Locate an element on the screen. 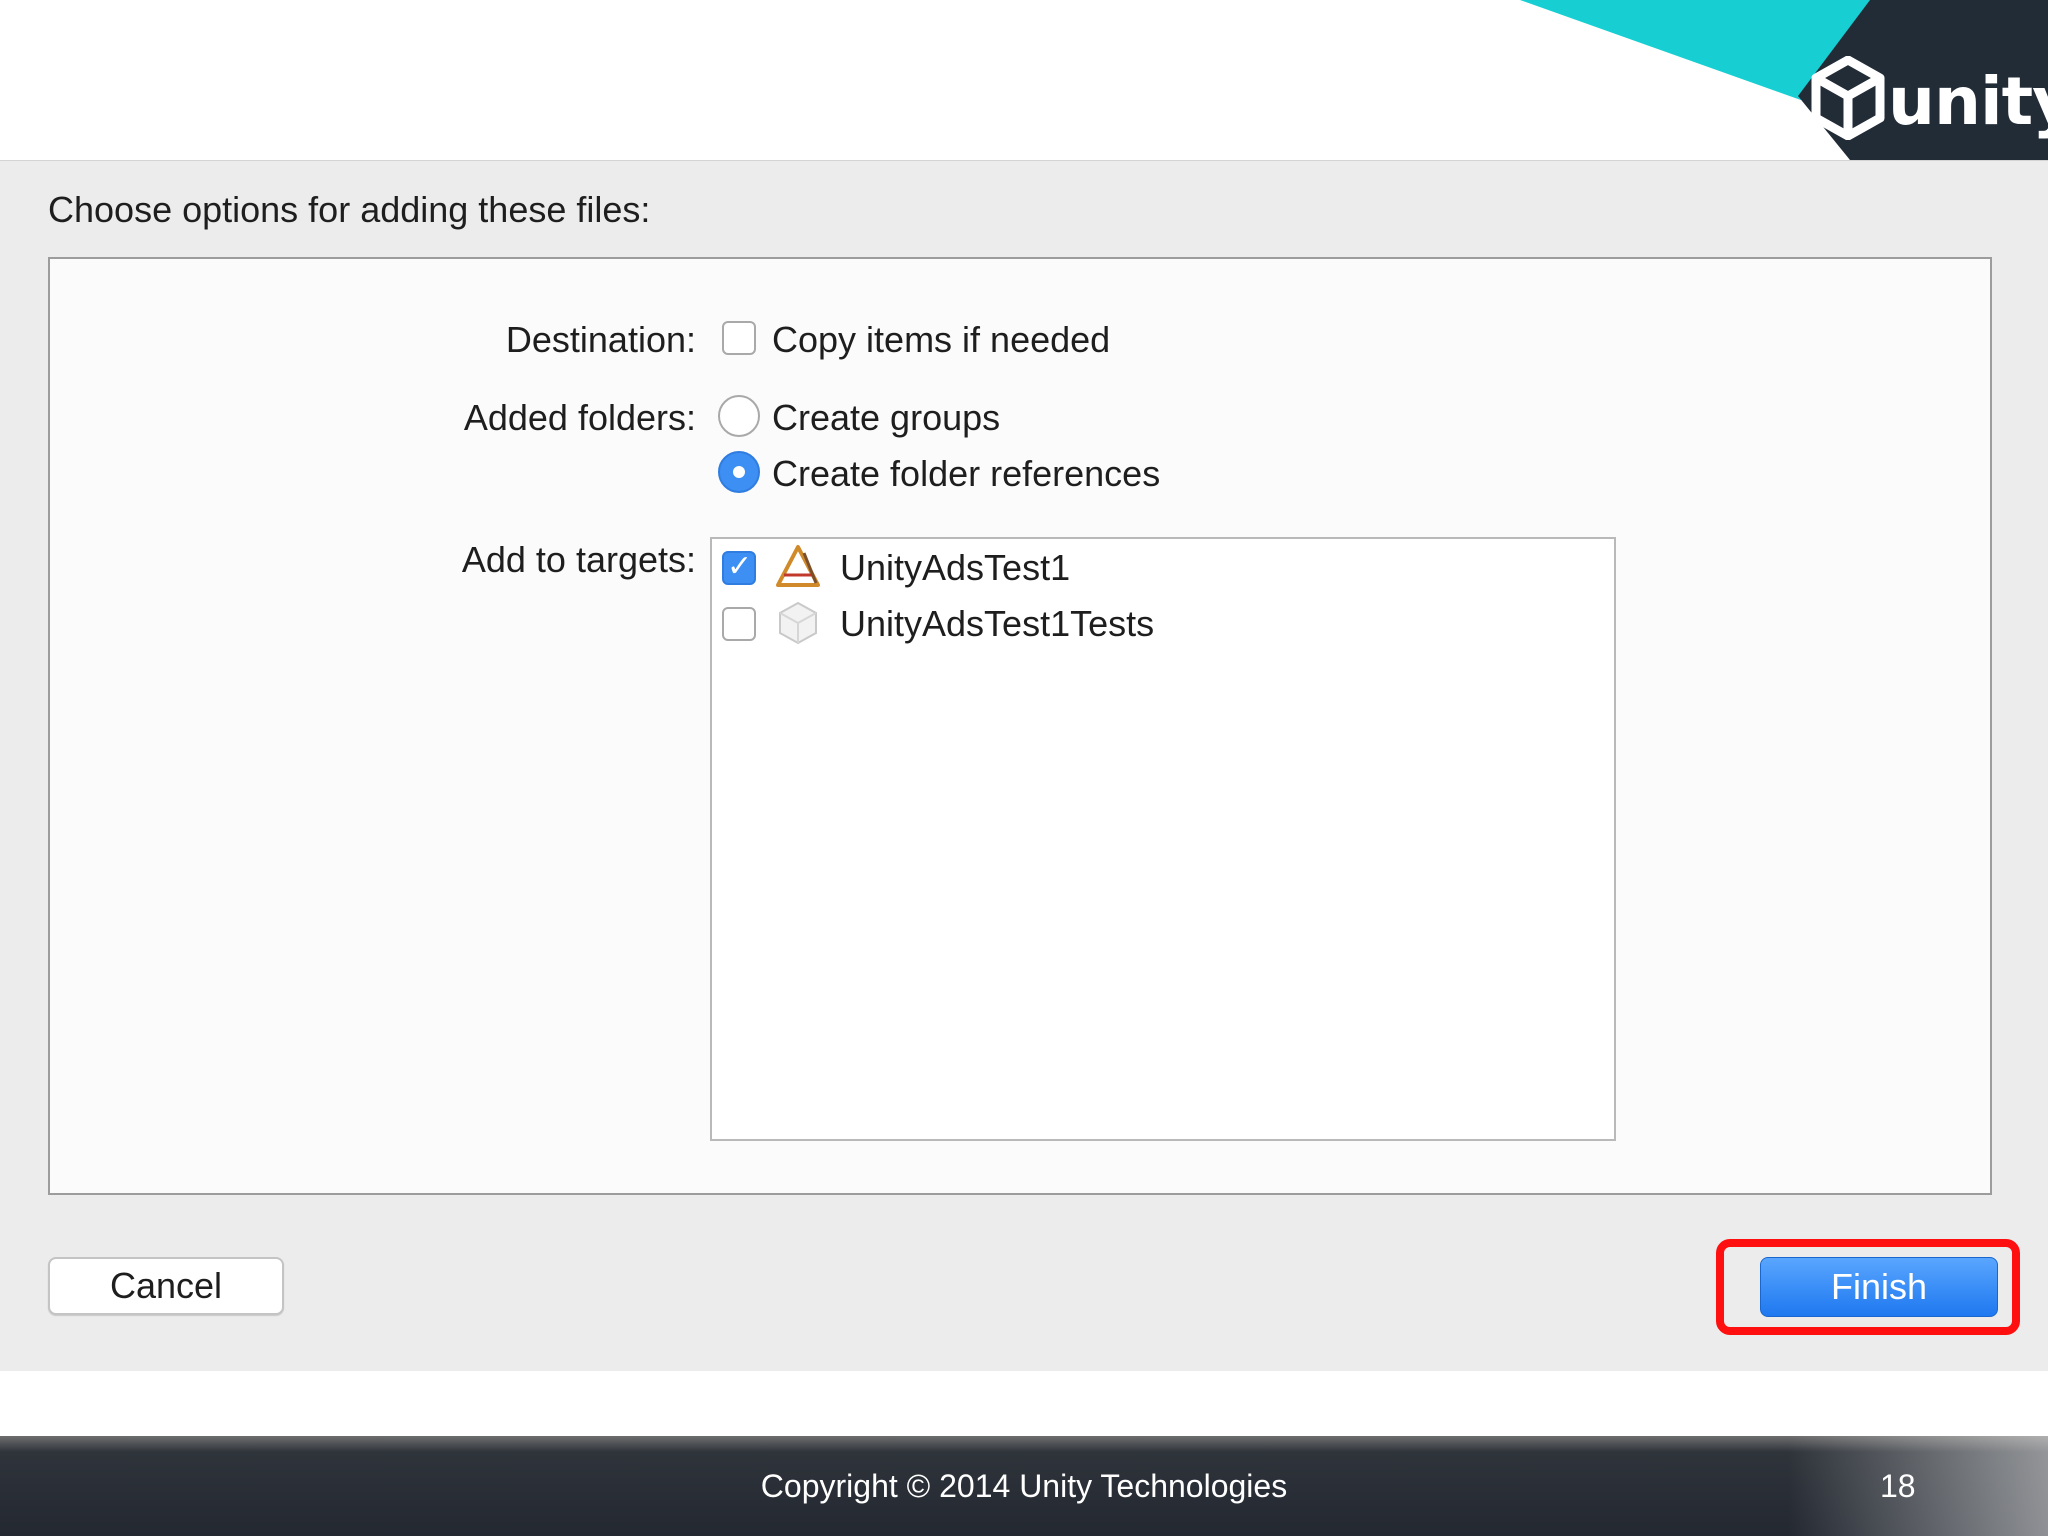 The width and height of the screenshot is (2048, 1536). radio-selected-dot is located at coordinates (739, 472).